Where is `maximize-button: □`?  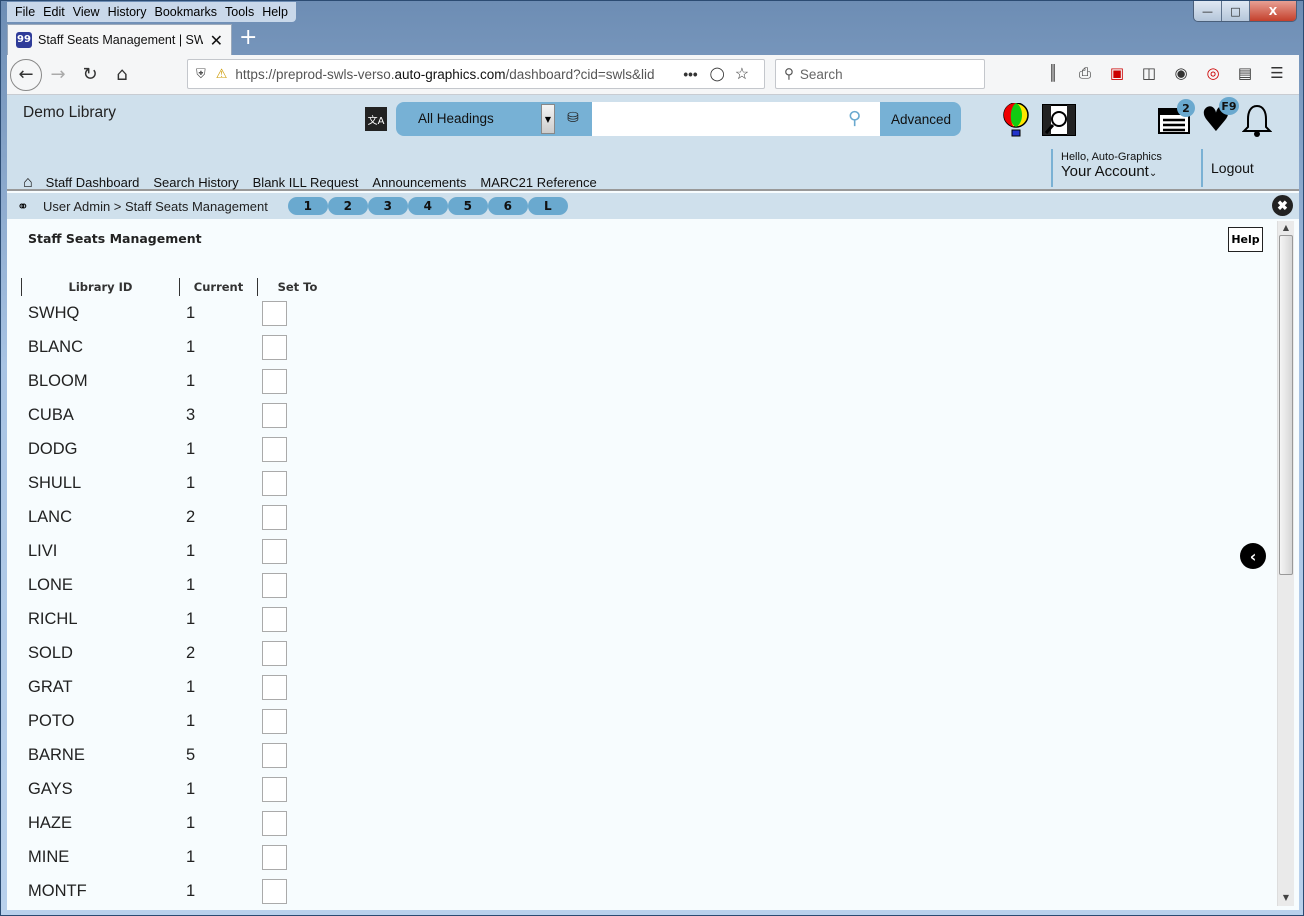
maximize-button: □ is located at coordinates (1236, 11).